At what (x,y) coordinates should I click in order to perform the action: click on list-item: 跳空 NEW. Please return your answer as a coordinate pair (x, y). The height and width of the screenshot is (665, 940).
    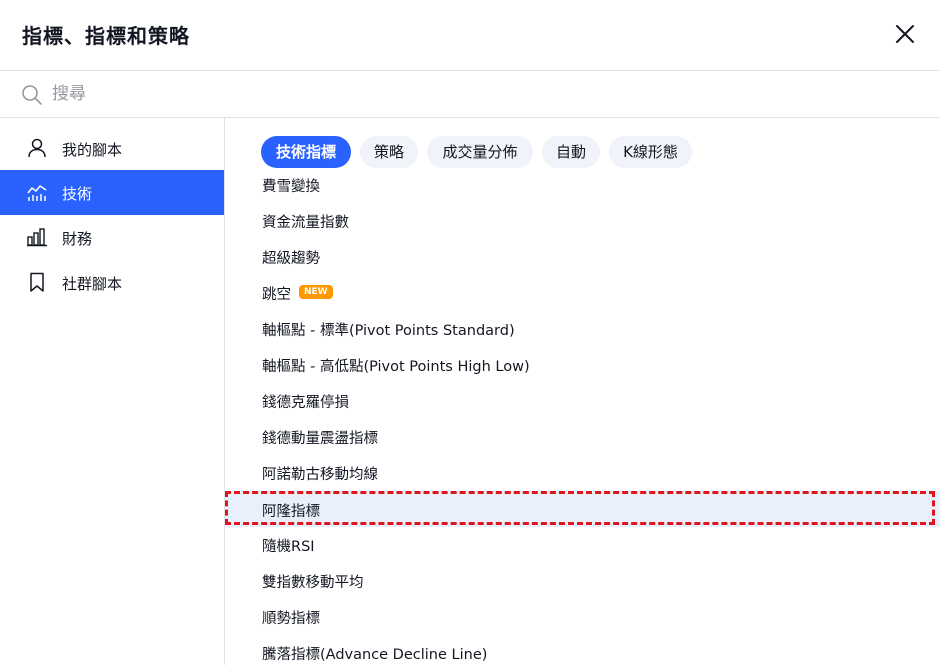
    Looking at the image, I should click on (582, 292).